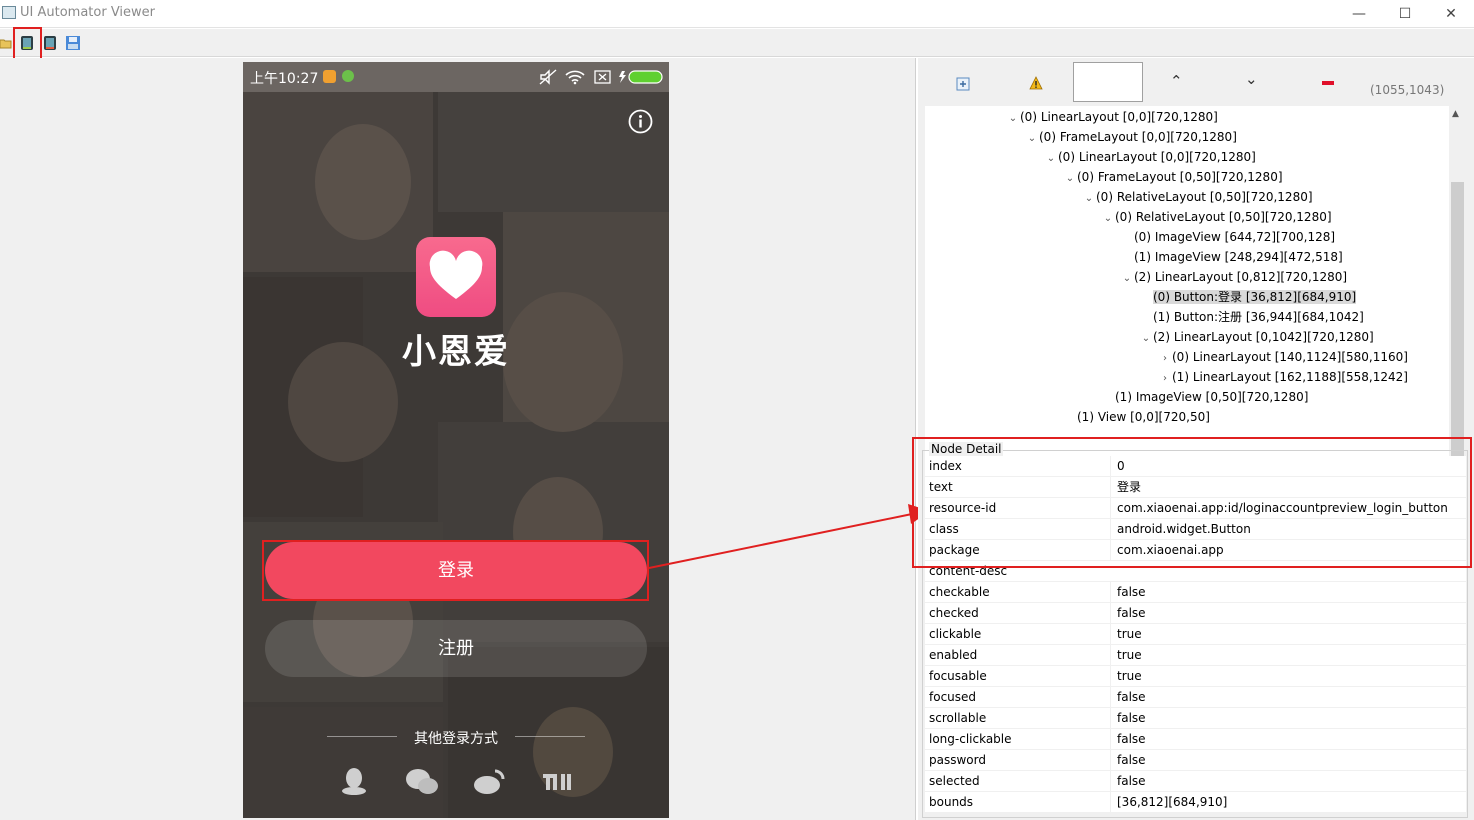  Describe the element at coordinates (1455, 114) in the screenshot. I see `scroll-up-icon: ▲` at that location.